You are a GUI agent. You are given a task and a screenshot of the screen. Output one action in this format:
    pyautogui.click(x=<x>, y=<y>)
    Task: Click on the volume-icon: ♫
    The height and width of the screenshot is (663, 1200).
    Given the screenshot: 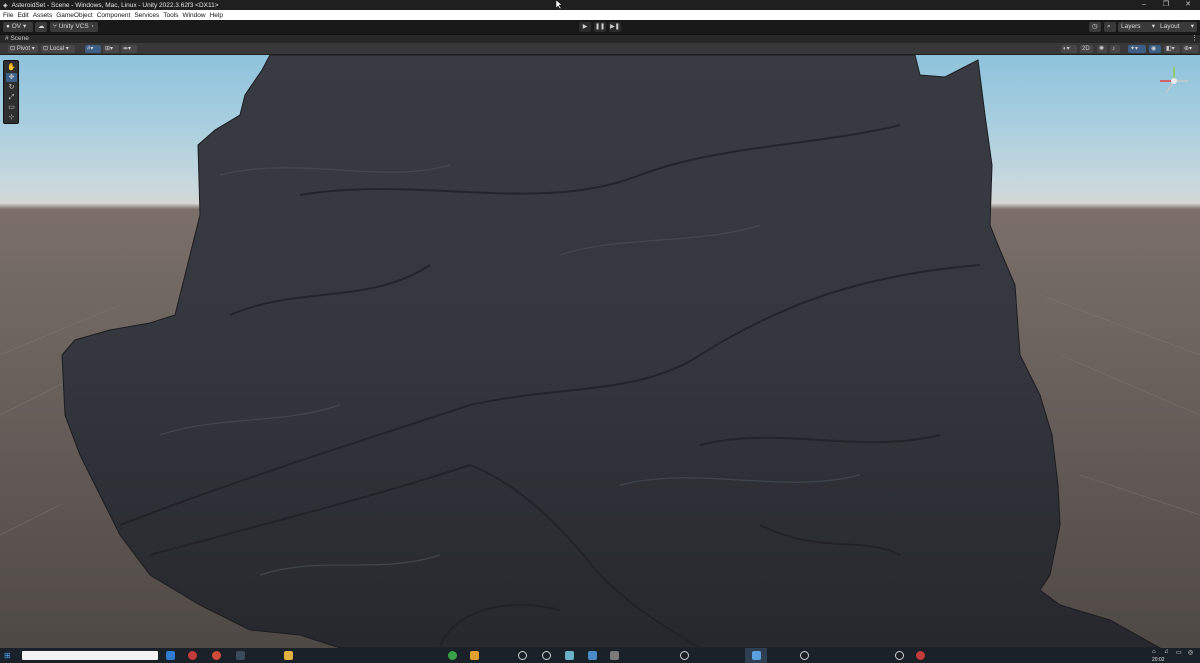 What is the action you would take?
    pyautogui.click(x=1166, y=652)
    